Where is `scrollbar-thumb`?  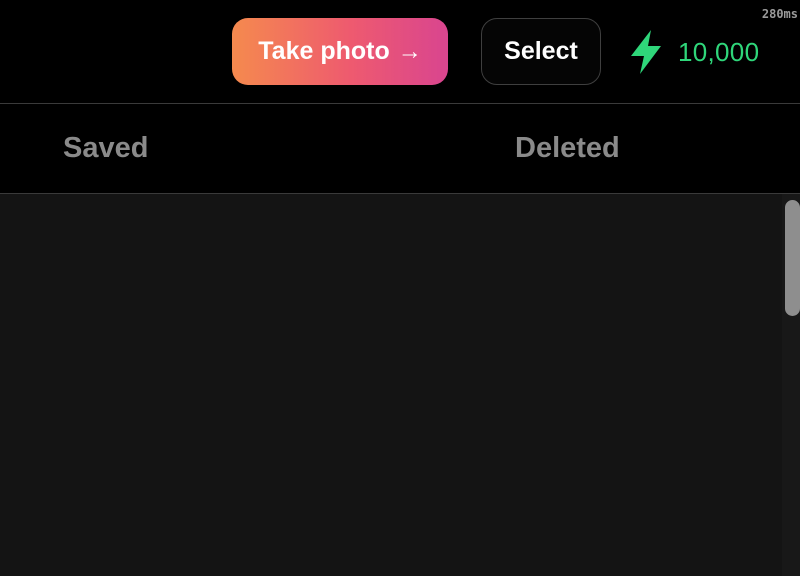 scrollbar-thumb is located at coordinates (792, 258).